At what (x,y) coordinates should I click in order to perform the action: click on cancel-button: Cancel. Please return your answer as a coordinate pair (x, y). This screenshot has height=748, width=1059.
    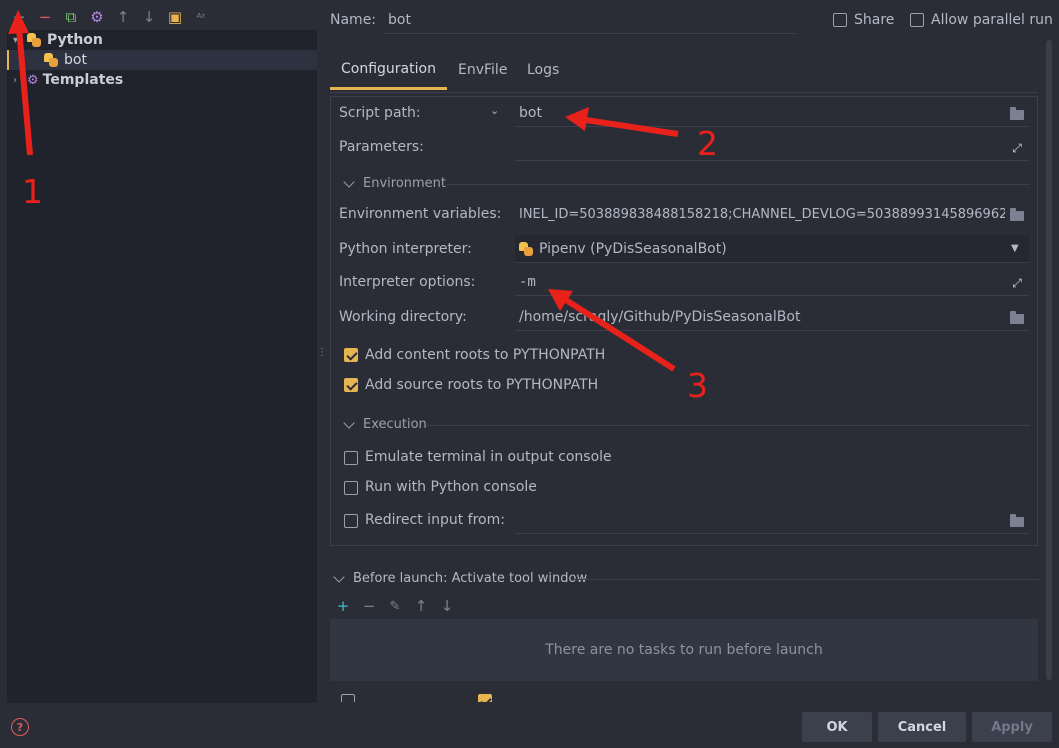
    Looking at the image, I should click on (922, 727).